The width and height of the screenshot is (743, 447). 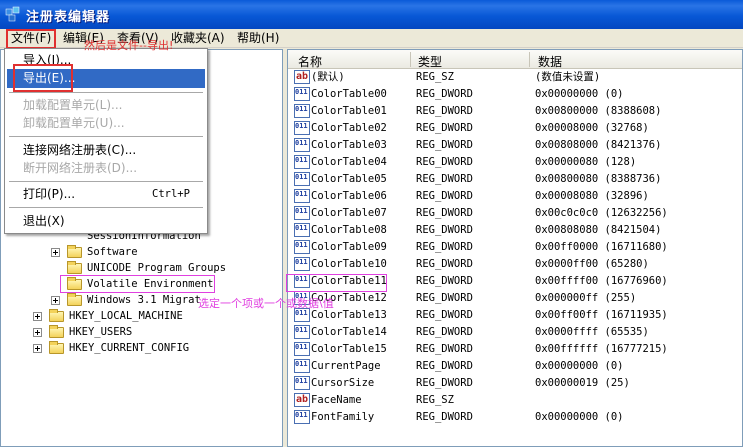 What do you see at coordinates (349, 196) in the screenshot?
I see `value-name: ColorTable06` at bounding box center [349, 196].